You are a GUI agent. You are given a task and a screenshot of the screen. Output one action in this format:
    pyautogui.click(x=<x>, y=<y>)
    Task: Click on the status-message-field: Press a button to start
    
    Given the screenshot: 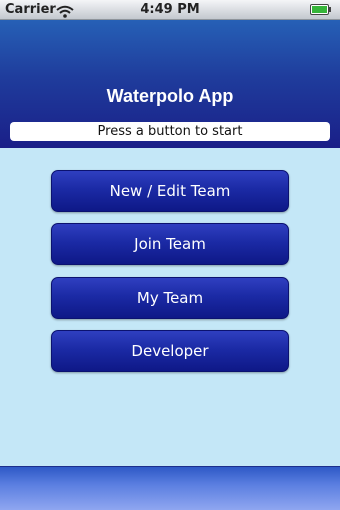 What is the action you would take?
    pyautogui.click(x=170, y=131)
    